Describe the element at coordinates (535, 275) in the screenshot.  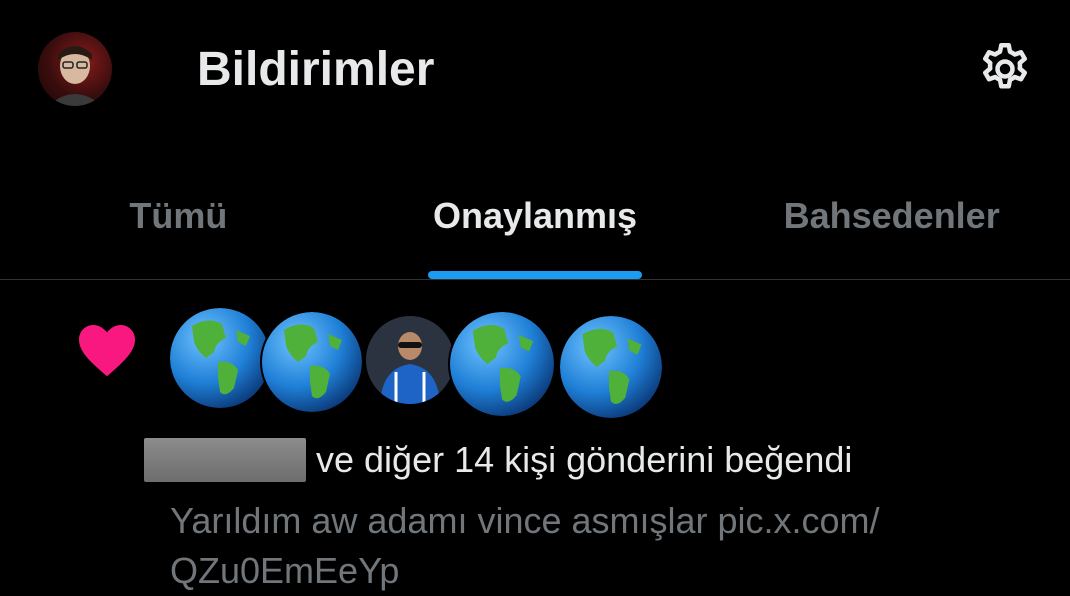
I see `active-tab-indicator` at that location.